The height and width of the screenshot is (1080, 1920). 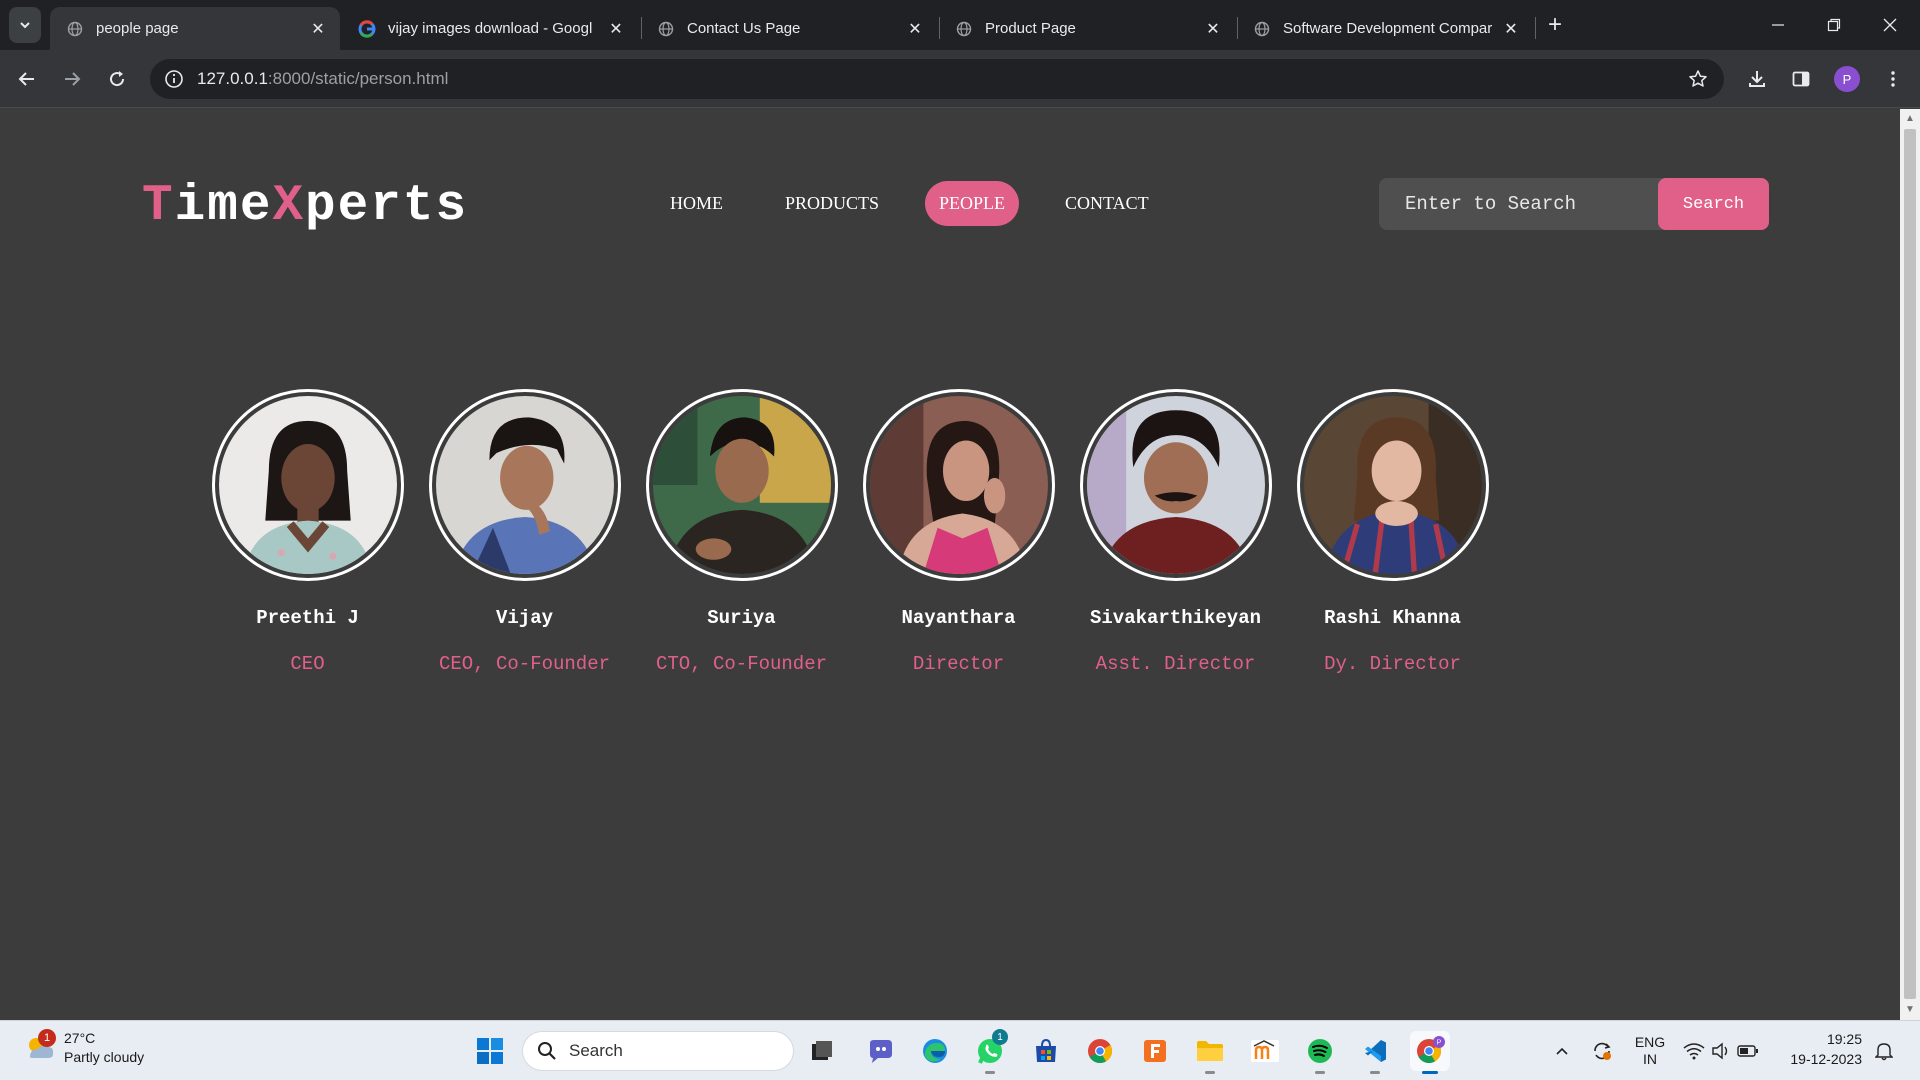 I want to click on browser-toolbar: 127.0.0.1:8000/static/person.html P, so click(x=960, y=79).